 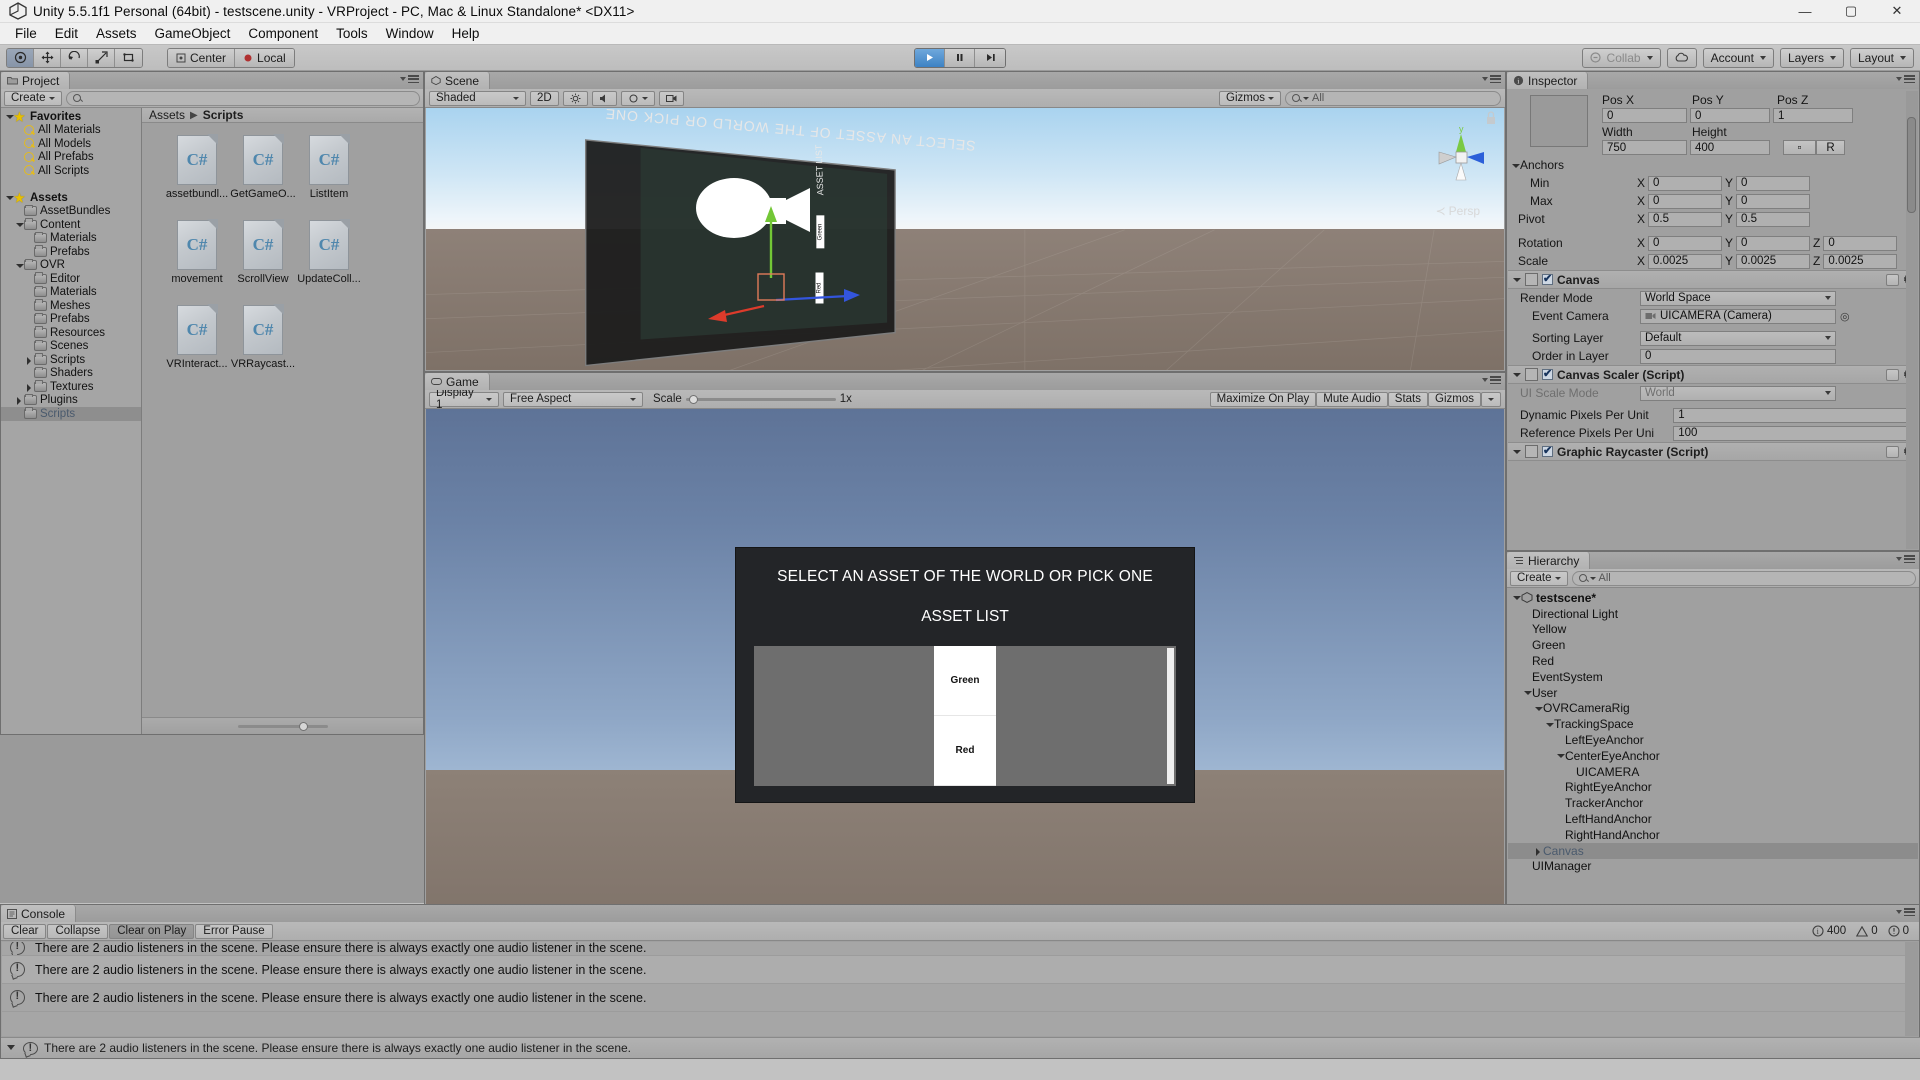 What do you see at coordinates (1738, 316) in the screenshot?
I see `event-camera-field: UICAMERA (Camera)` at bounding box center [1738, 316].